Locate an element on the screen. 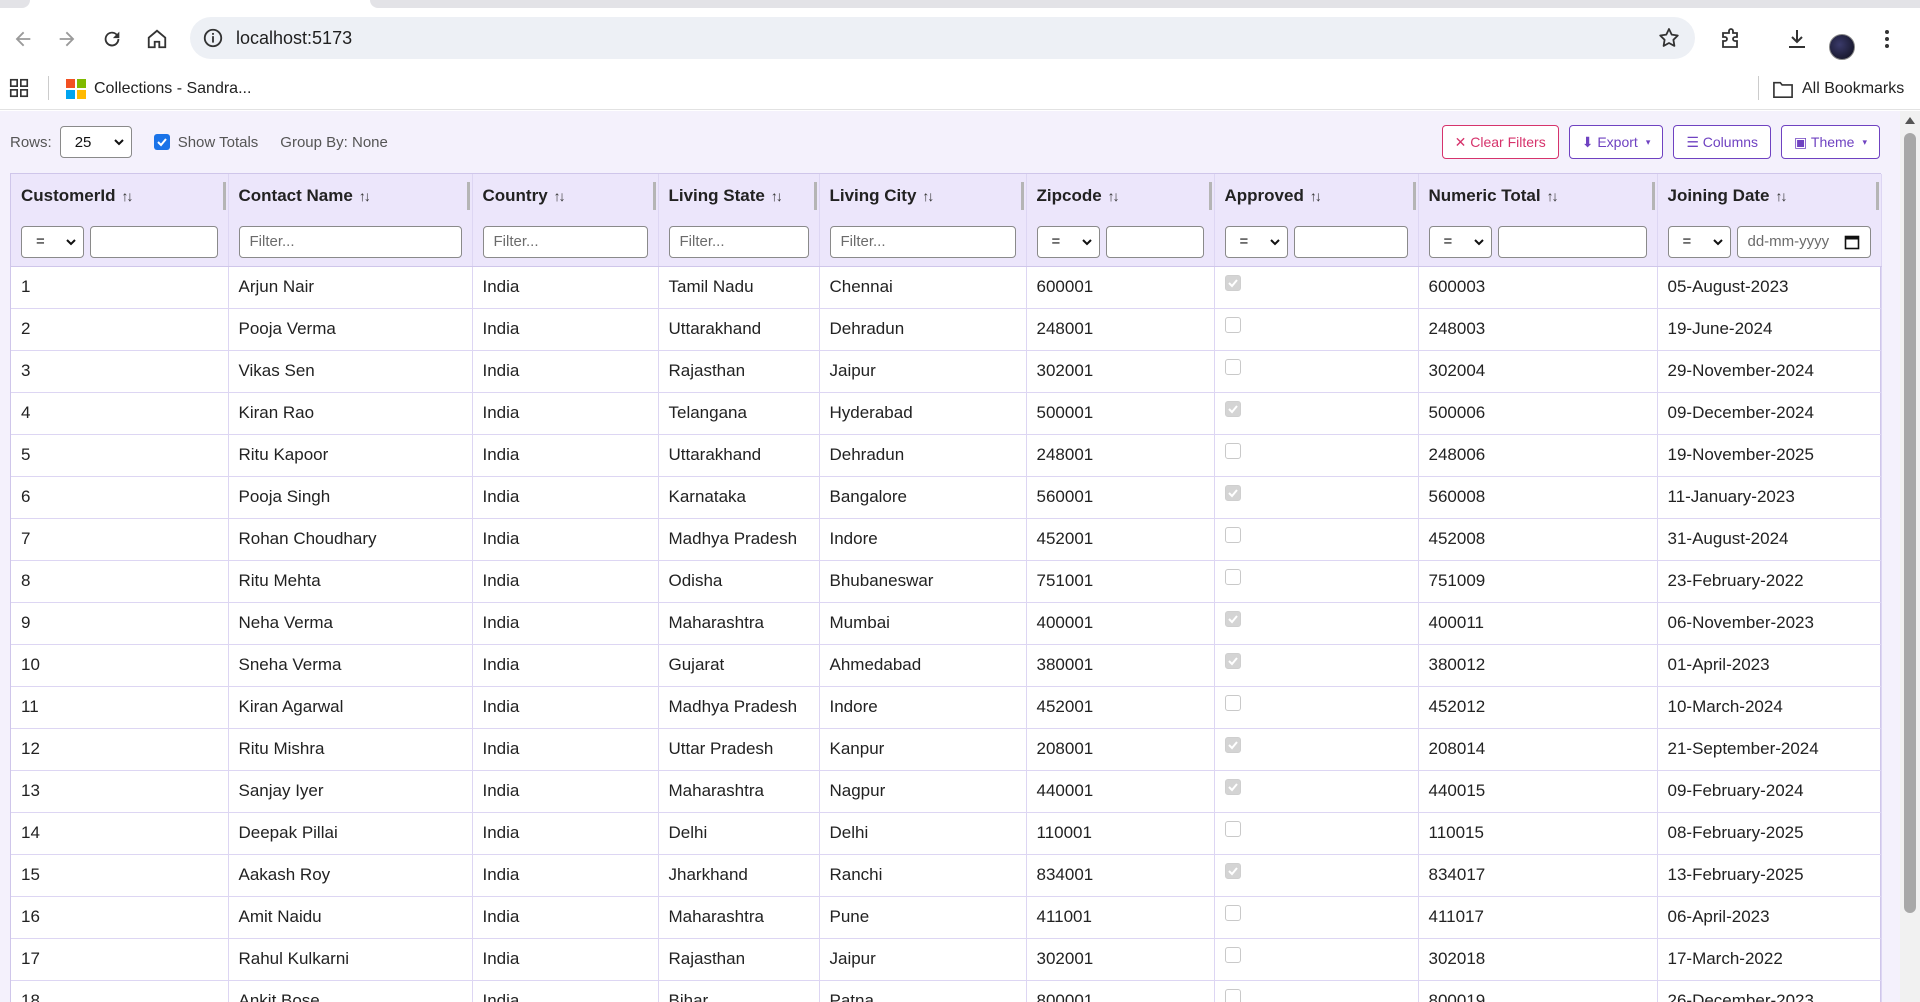  forward-button is located at coordinates (67, 39).